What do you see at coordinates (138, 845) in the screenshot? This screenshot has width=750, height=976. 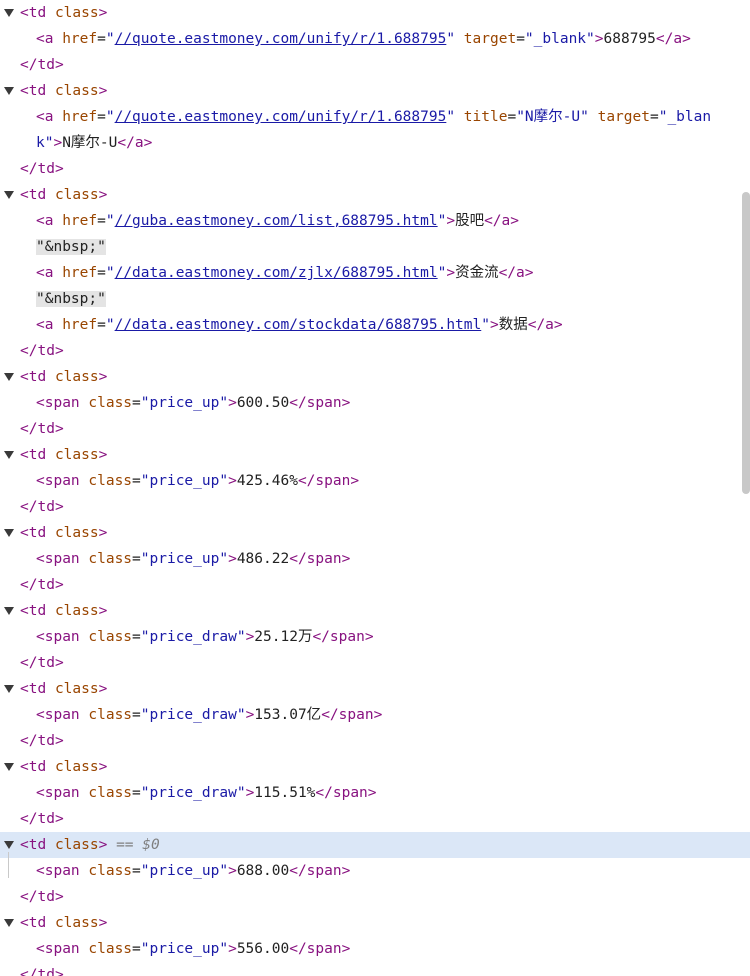 I see `console-ref-marker: == $0` at bounding box center [138, 845].